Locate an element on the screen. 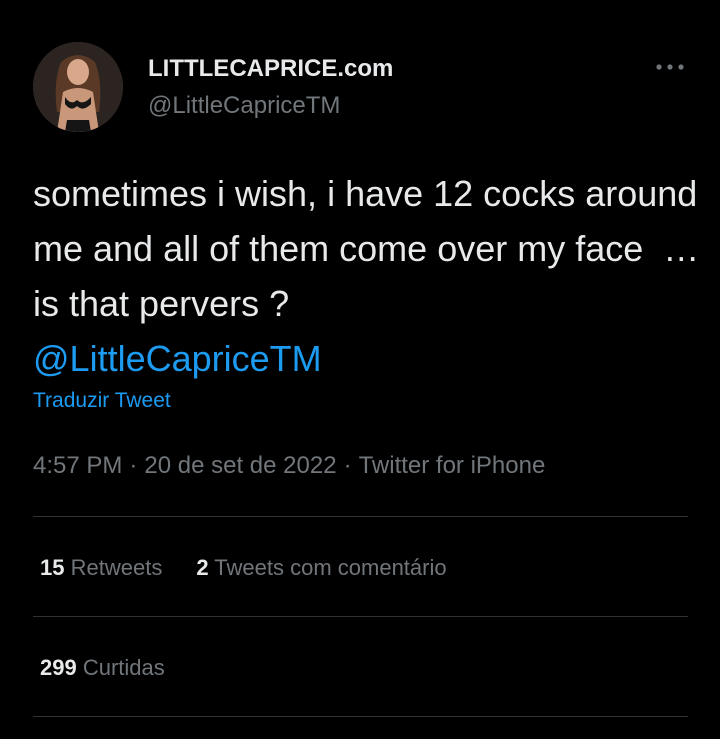 This screenshot has height=739, width=720. quote-tweets-stat: 2 Tweets com comentário is located at coordinates (321, 568).